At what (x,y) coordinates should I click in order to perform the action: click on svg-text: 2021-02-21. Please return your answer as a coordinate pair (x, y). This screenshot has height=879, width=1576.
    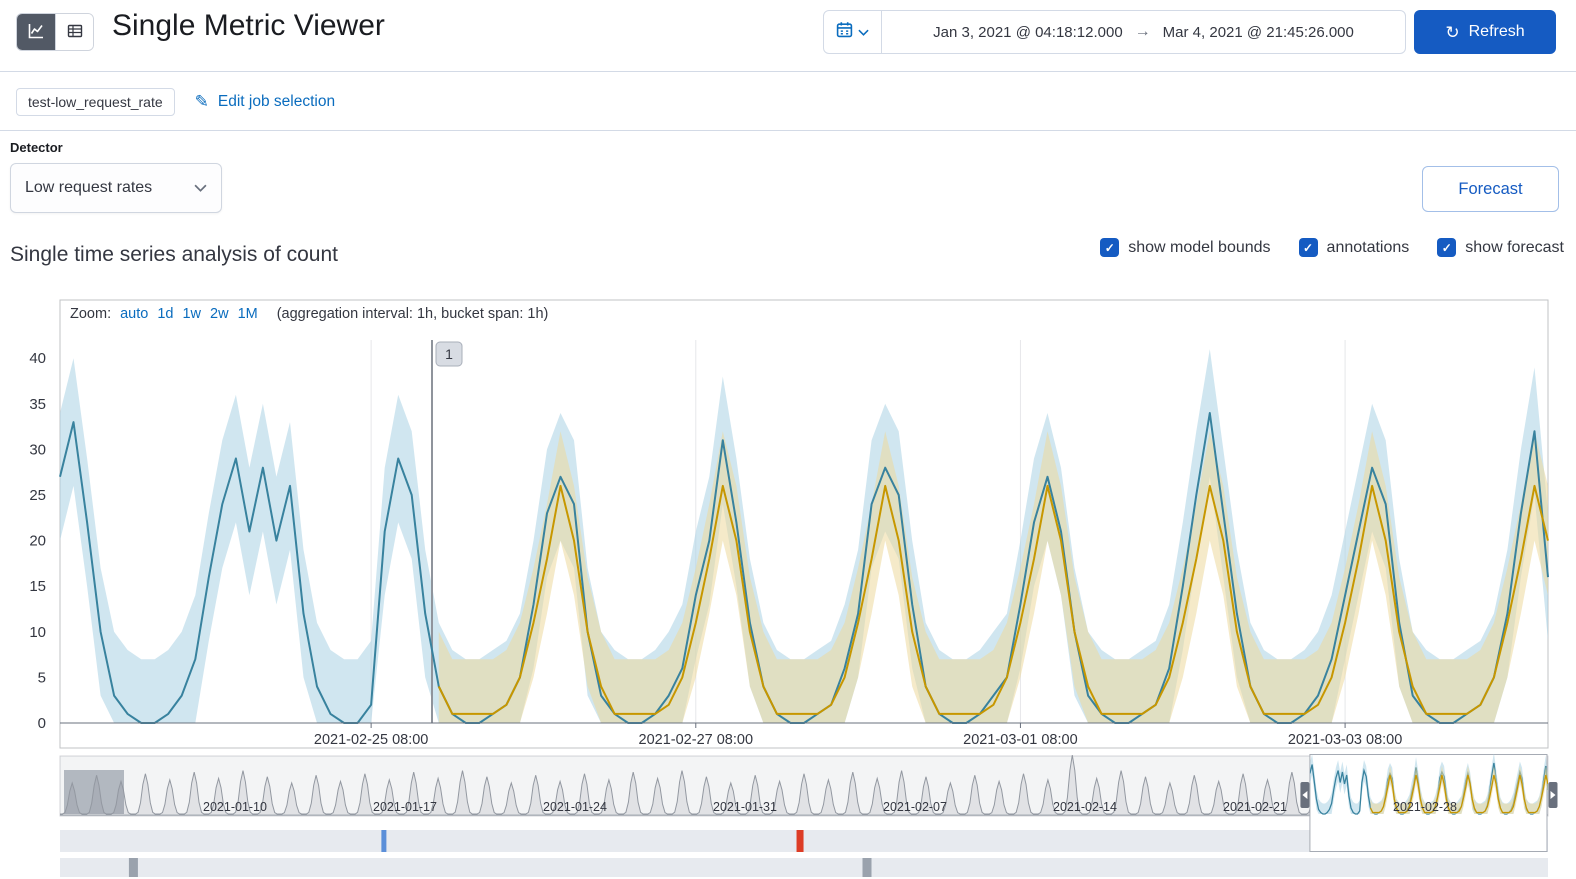
    Looking at the image, I should click on (1255, 807).